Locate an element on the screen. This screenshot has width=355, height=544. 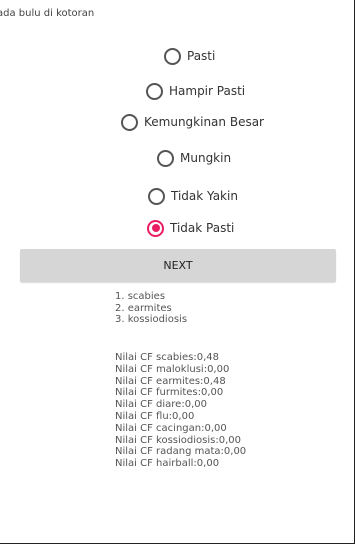
cf-score-item: Nilai CF furmites:0,00 is located at coordinates (169, 393).